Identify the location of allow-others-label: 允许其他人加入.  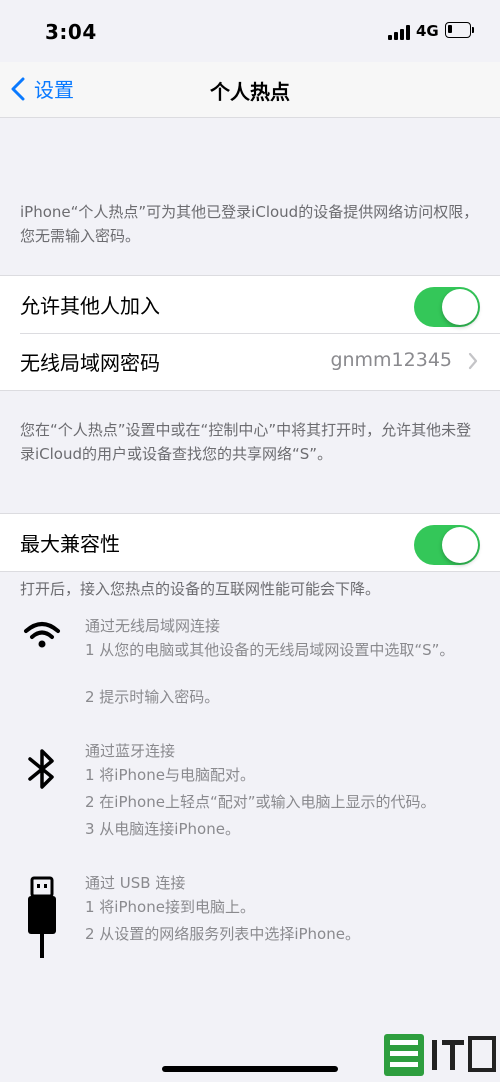
(90, 306).